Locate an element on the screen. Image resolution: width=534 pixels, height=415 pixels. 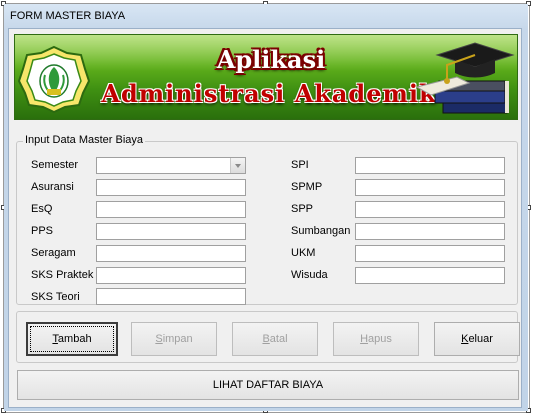
pps-field is located at coordinates (171, 231).